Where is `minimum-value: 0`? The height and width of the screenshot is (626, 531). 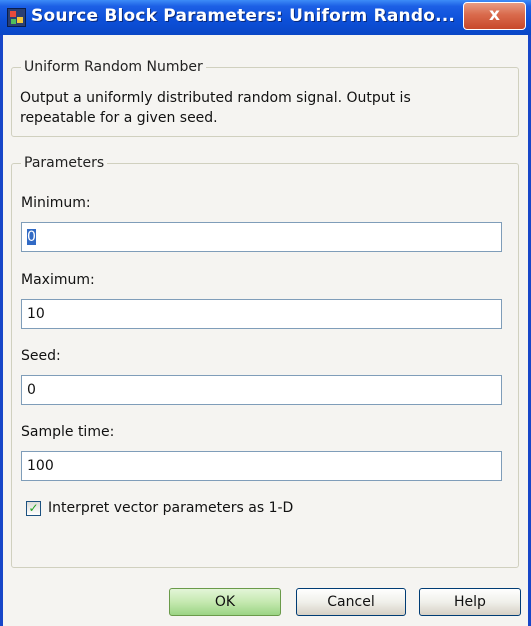 minimum-value: 0 is located at coordinates (31, 237).